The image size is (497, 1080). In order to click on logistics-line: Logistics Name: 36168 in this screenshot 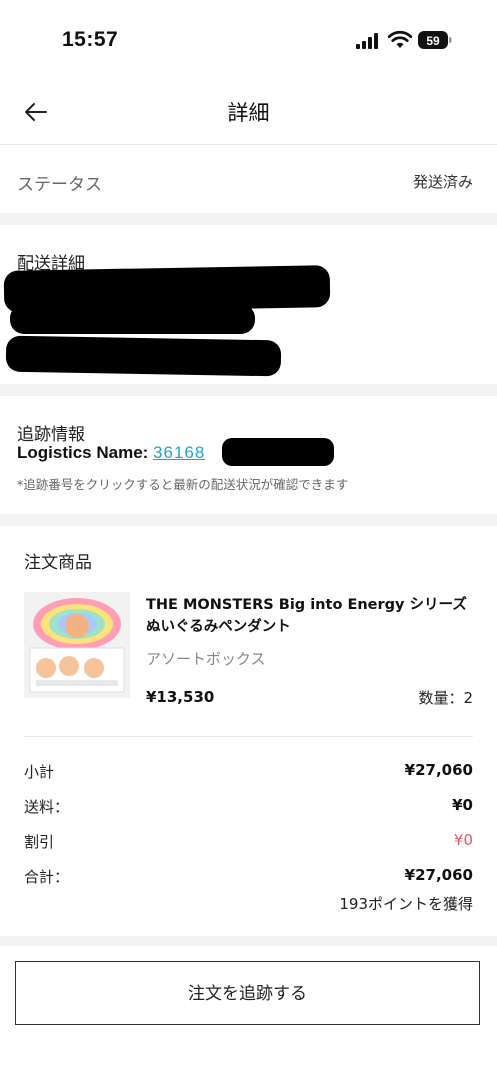, I will do `click(111, 453)`.